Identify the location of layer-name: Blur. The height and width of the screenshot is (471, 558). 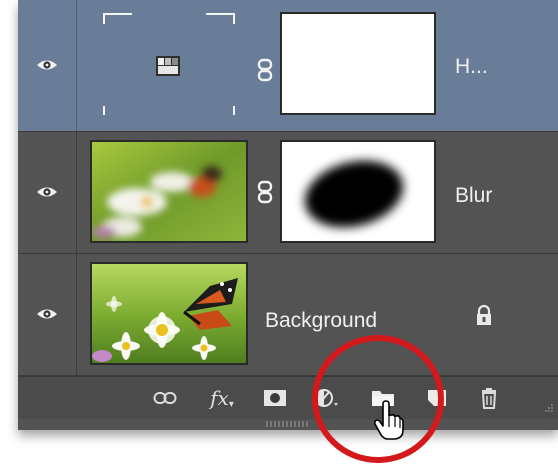
(473, 196).